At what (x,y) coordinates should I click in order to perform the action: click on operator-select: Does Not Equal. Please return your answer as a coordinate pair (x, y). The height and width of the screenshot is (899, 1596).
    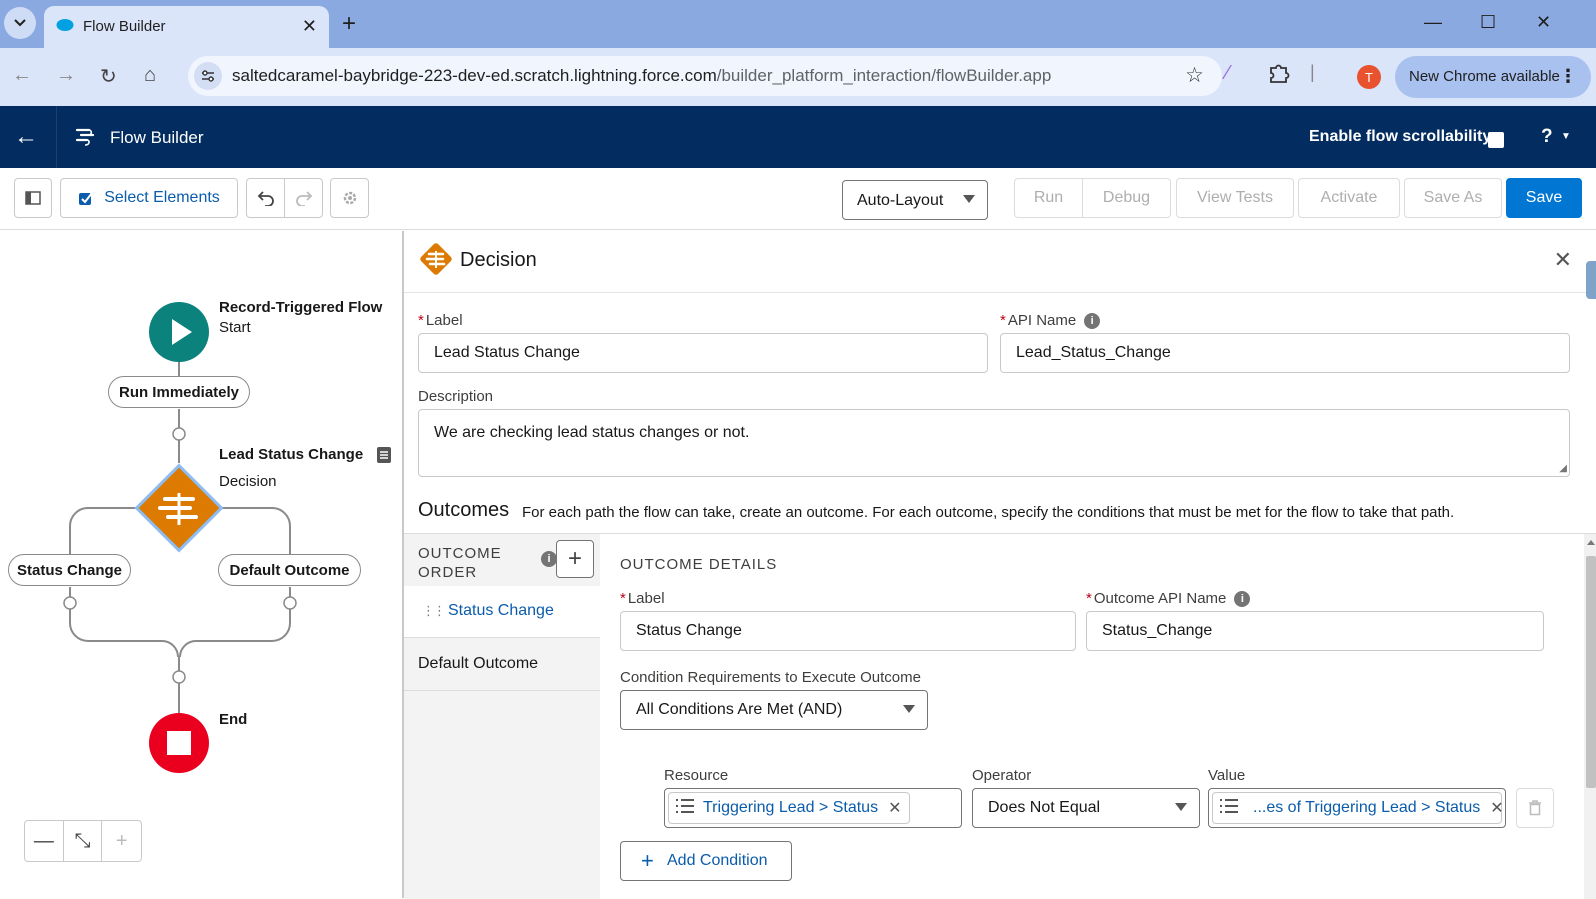
    Looking at the image, I should click on (1086, 808).